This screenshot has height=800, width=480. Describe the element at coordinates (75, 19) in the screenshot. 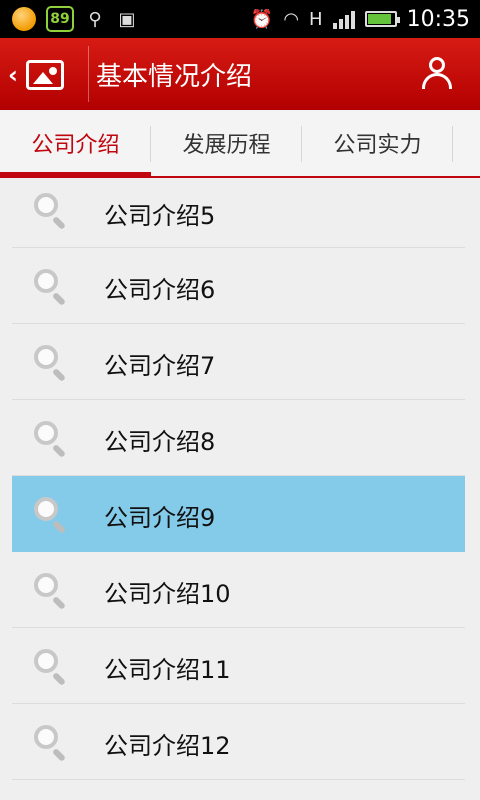

I see `status-left: 89 ⚲ ▣` at that location.